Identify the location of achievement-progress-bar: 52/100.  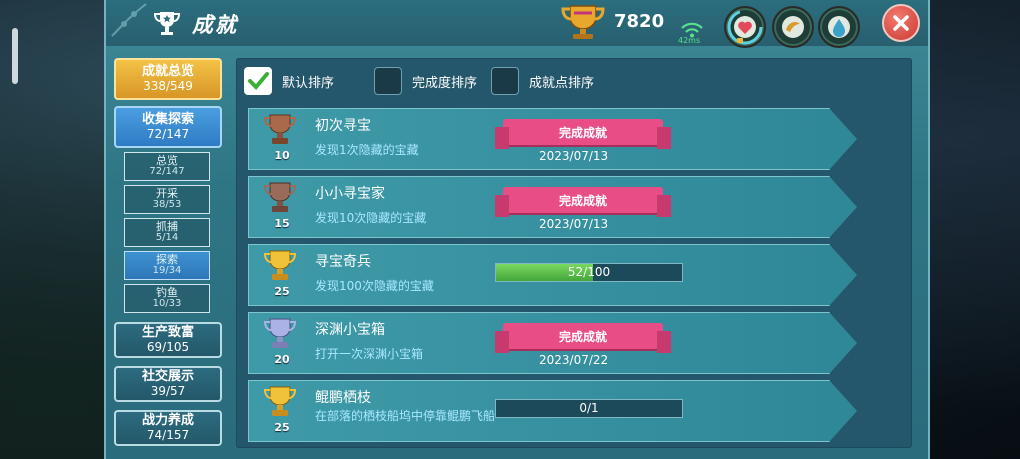
(589, 272).